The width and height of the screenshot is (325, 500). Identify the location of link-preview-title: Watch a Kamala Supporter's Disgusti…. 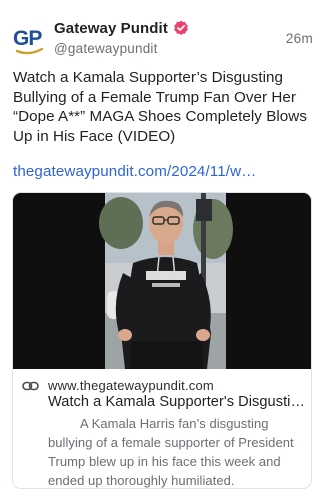
(175, 402).